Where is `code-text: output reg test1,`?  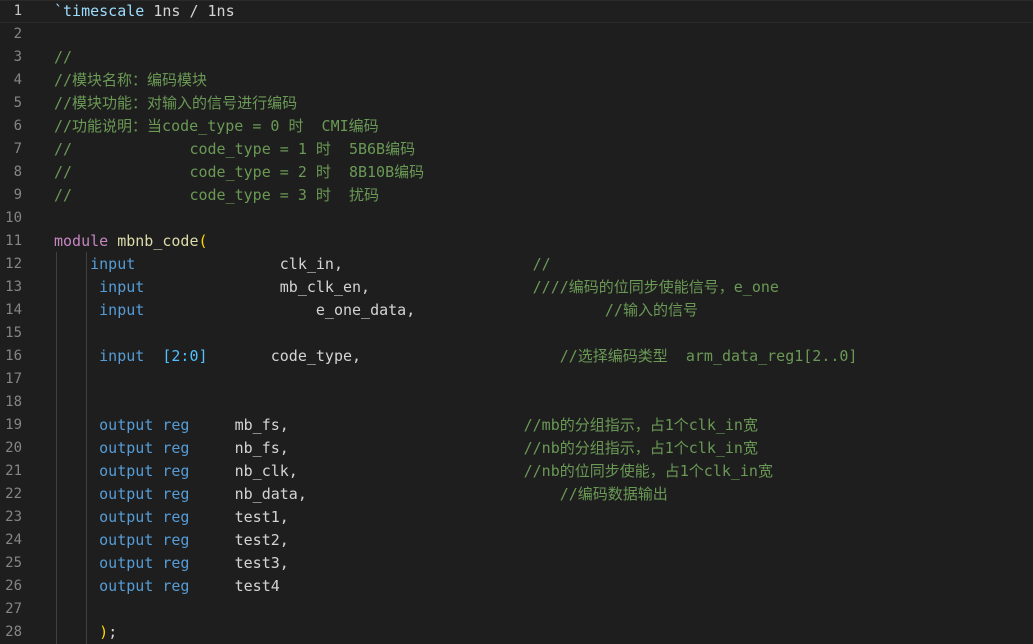
code-text: output reg test1, is located at coordinates (171, 517).